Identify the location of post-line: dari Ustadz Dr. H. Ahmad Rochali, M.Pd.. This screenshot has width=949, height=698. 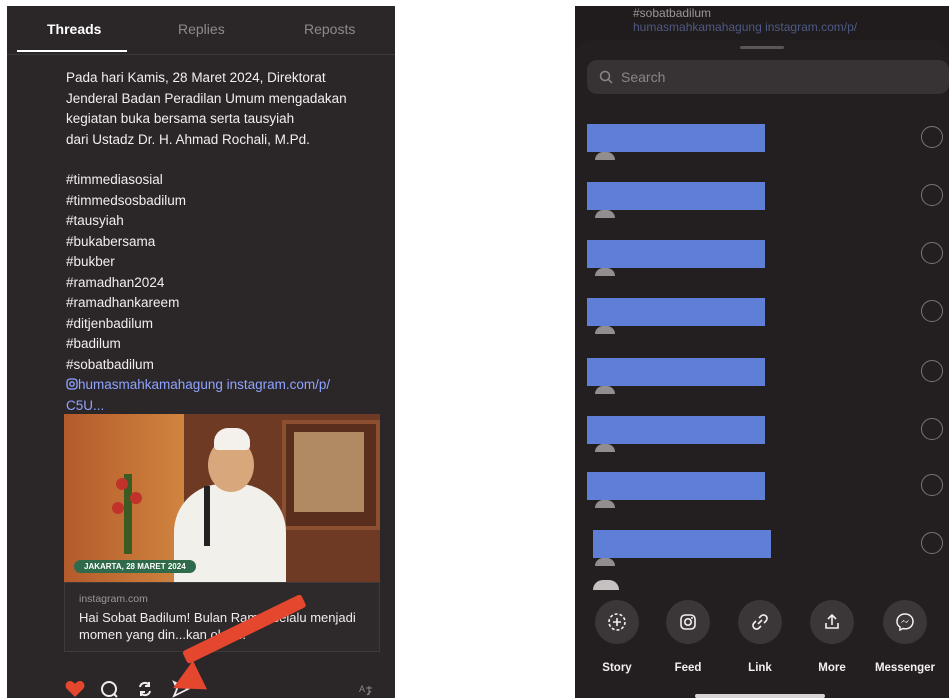
(188, 139).